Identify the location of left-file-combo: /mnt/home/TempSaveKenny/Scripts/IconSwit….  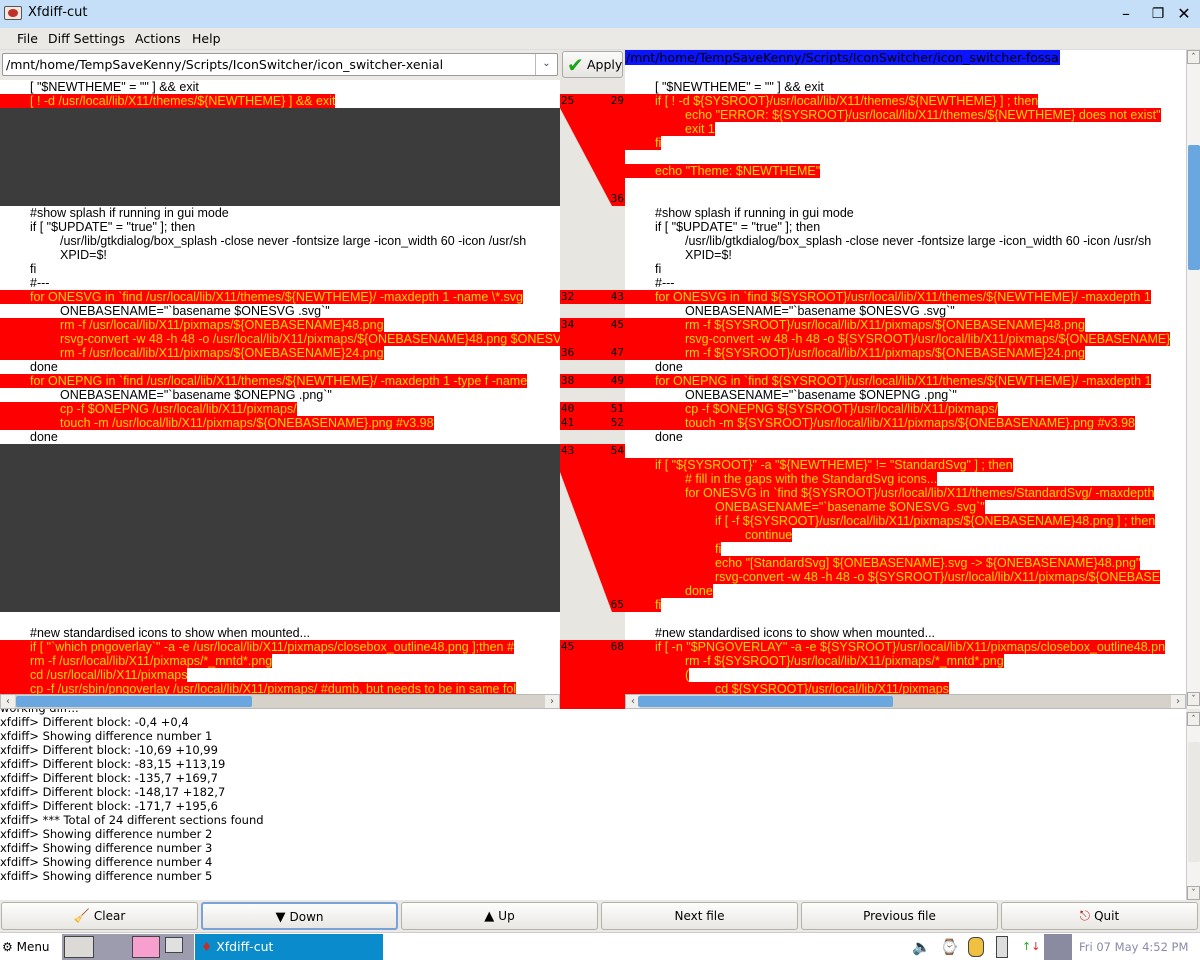
(280, 64).